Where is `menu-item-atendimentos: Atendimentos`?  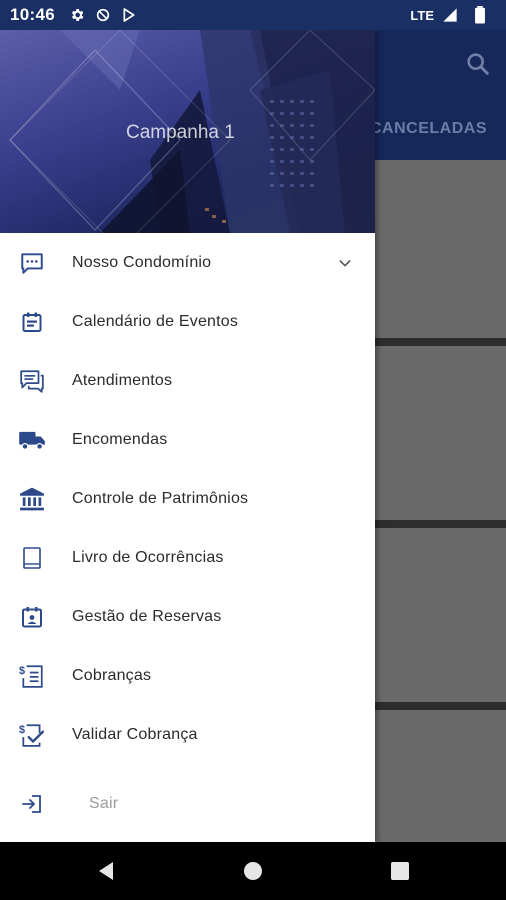
menu-item-atendimentos: Atendimentos is located at coordinates (187, 380).